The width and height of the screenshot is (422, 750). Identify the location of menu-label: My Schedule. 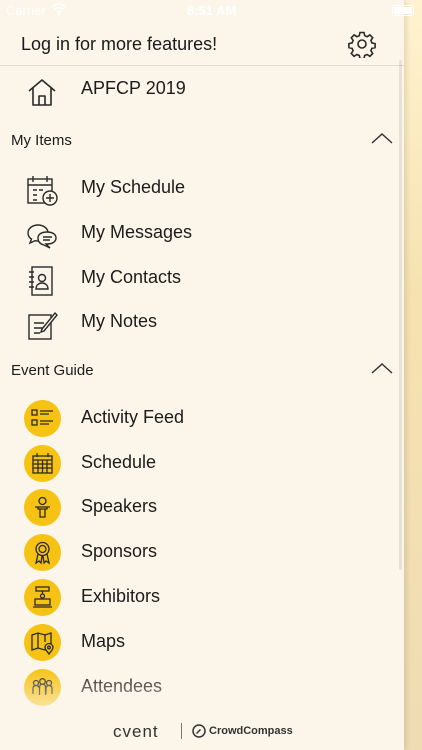
(133, 187).